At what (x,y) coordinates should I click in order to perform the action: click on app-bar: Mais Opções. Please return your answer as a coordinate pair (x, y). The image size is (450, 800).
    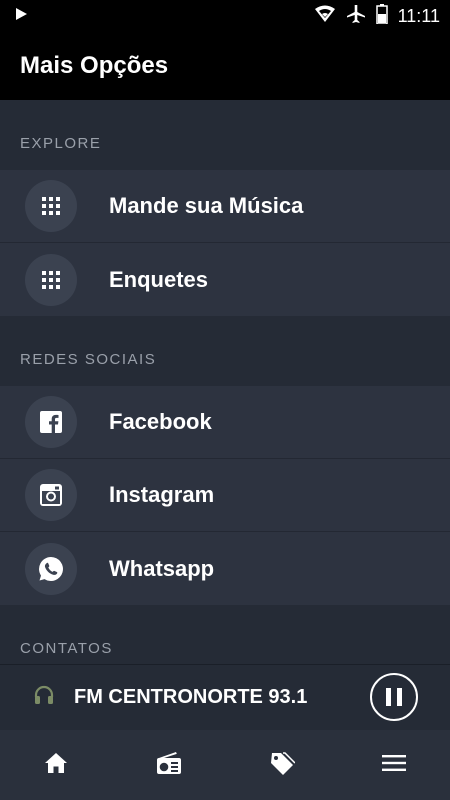
    Looking at the image, I should click on (225, 66).